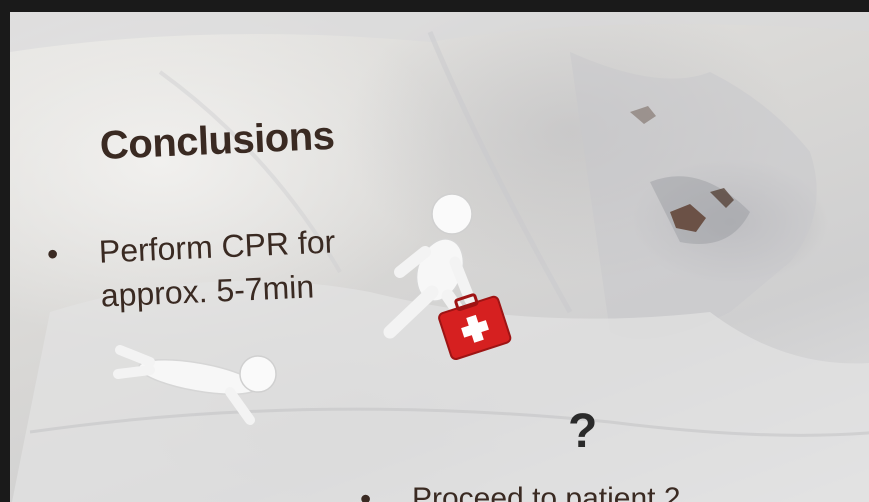 The width and height of the screenshot is (869, 502). I want to click on bullet-cpr-text: Perform CPR for approx. 5-7min, so click(217, 268).